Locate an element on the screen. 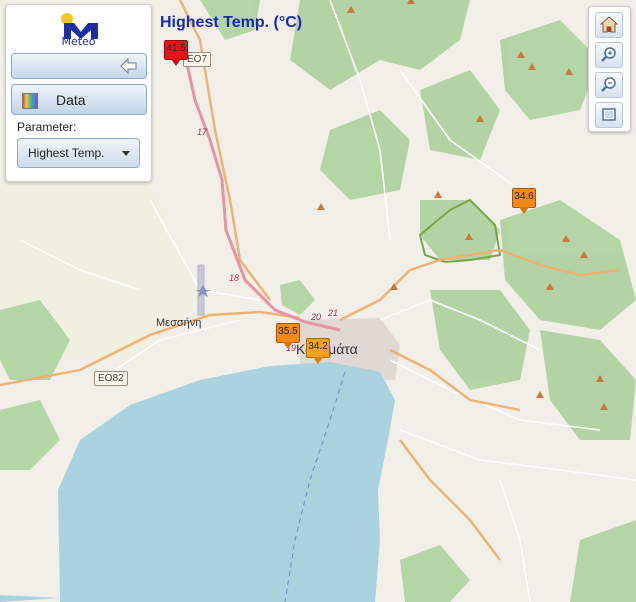  zoom-extent-icon is located at coordinates (609, 114).